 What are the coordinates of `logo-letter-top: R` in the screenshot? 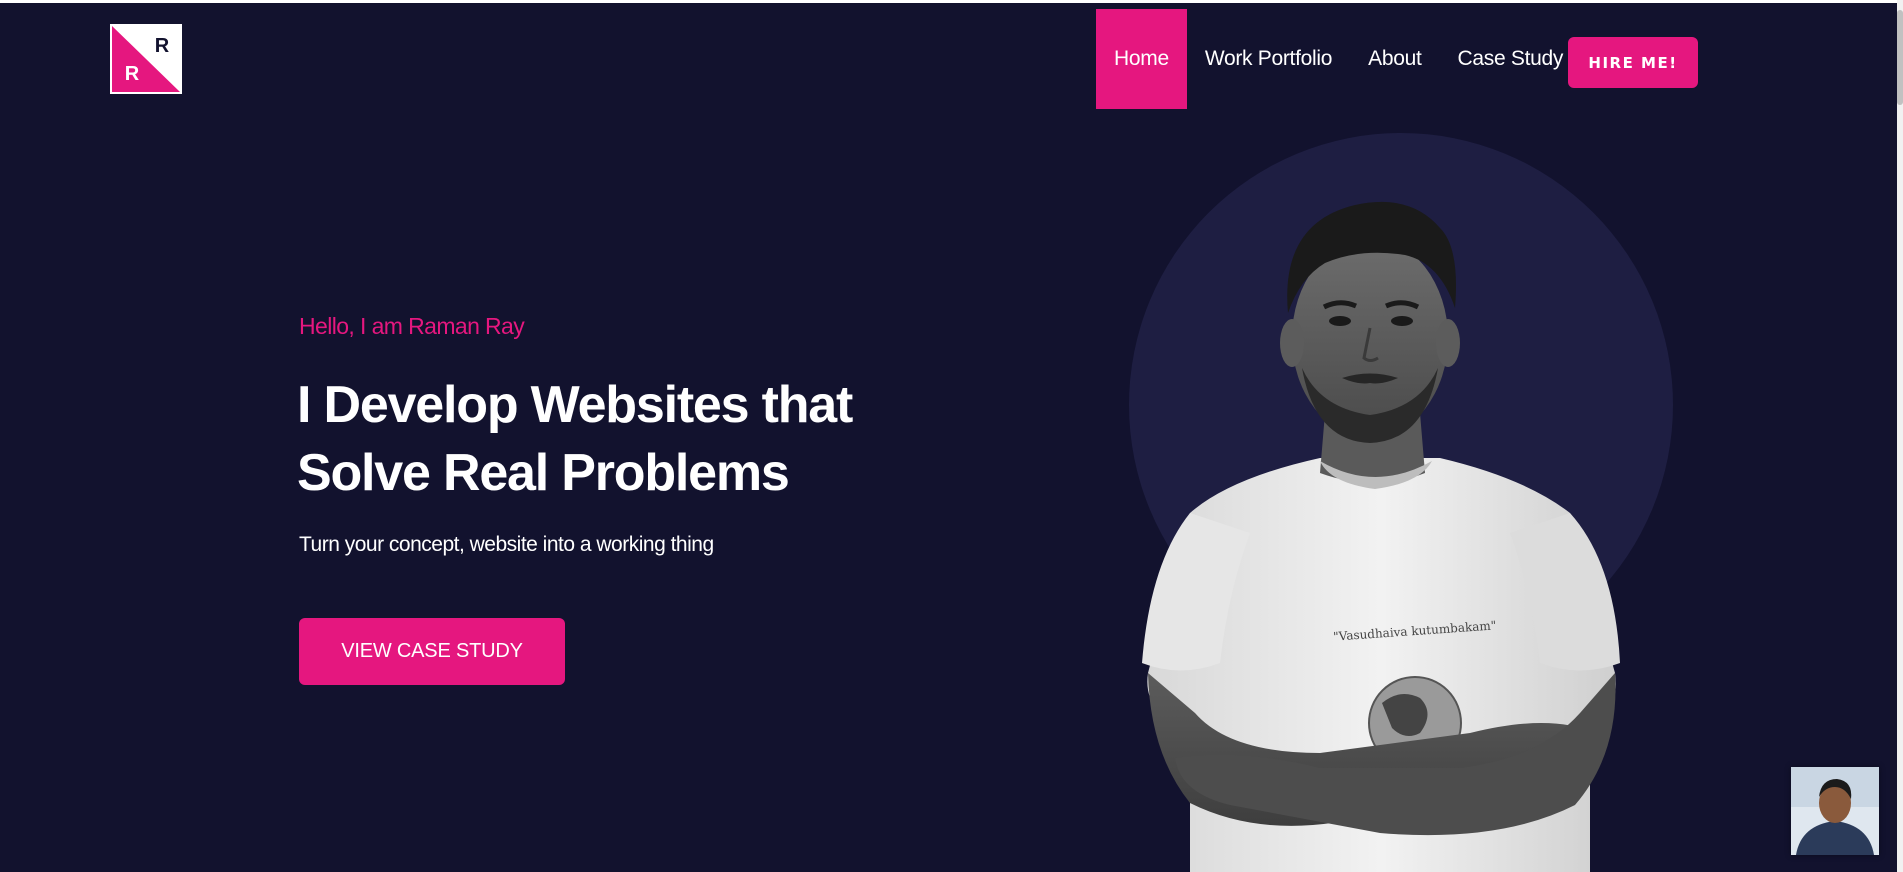 It's located at (162, 46).